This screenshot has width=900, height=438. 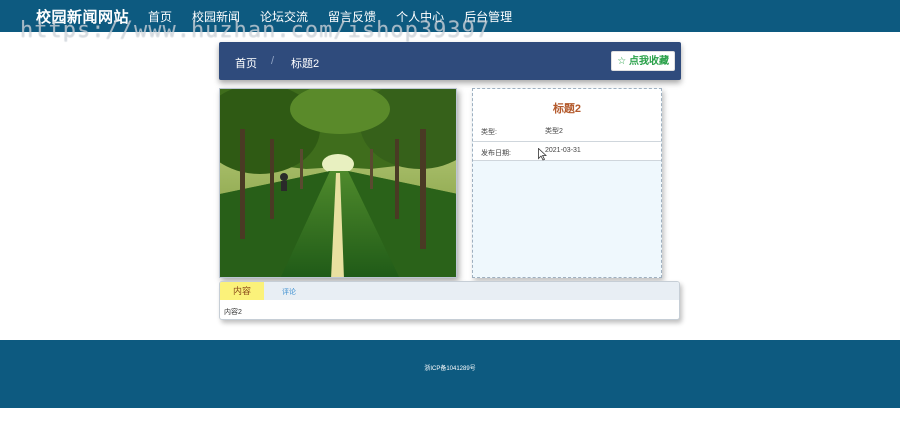 I want to click on news-photo, so click(x=338, y=183).